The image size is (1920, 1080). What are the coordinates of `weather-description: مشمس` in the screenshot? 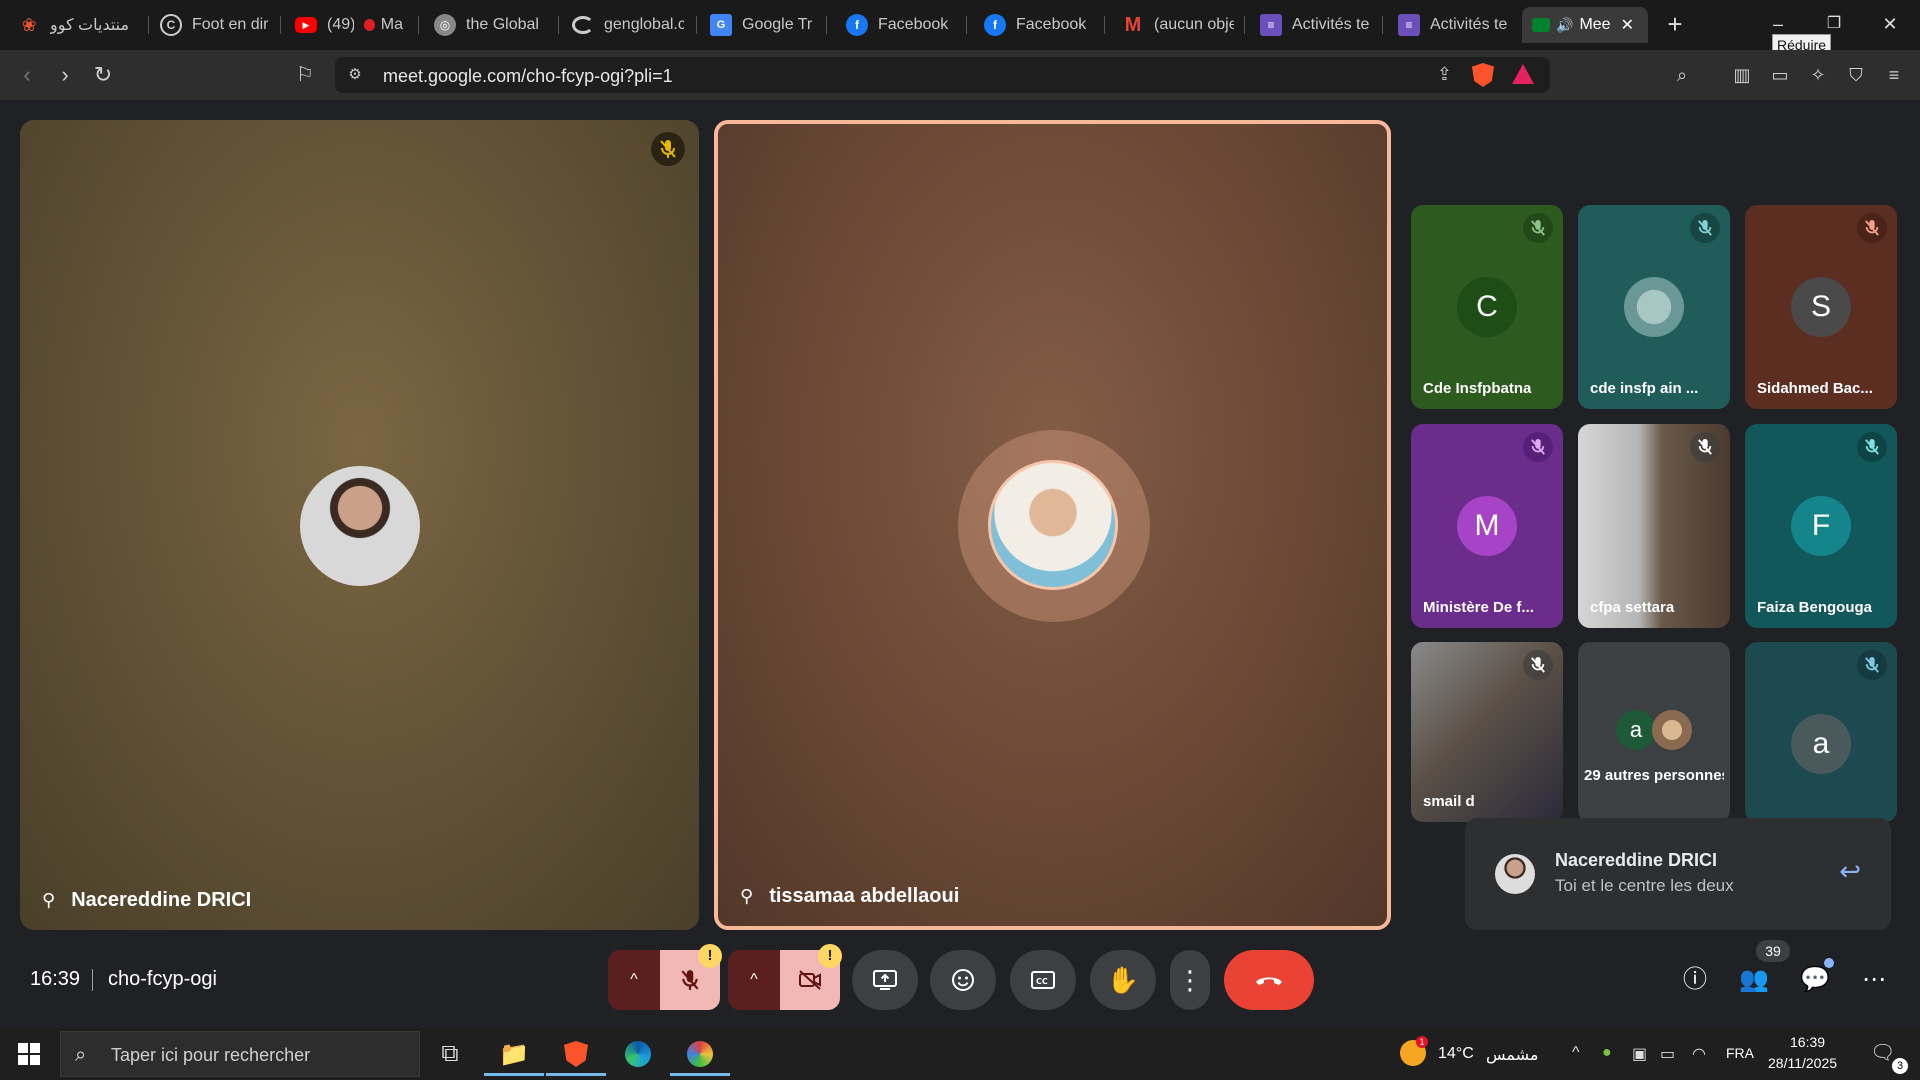 It's located at (1512, 1055).